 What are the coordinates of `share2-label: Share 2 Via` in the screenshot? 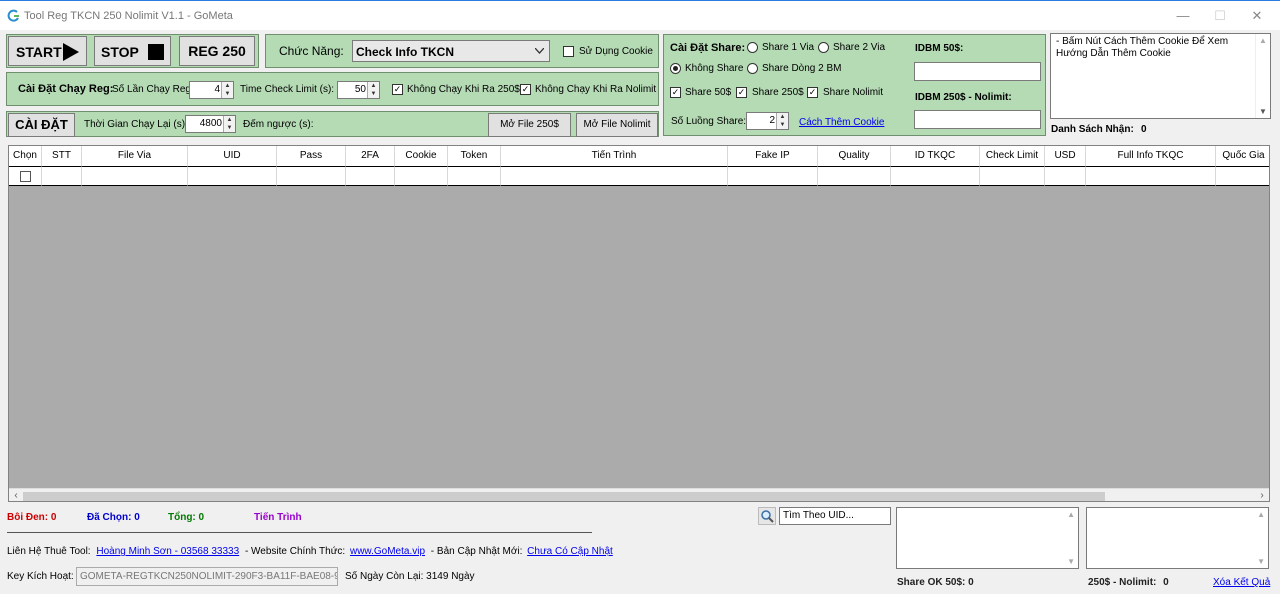 It's located at (859, 47).